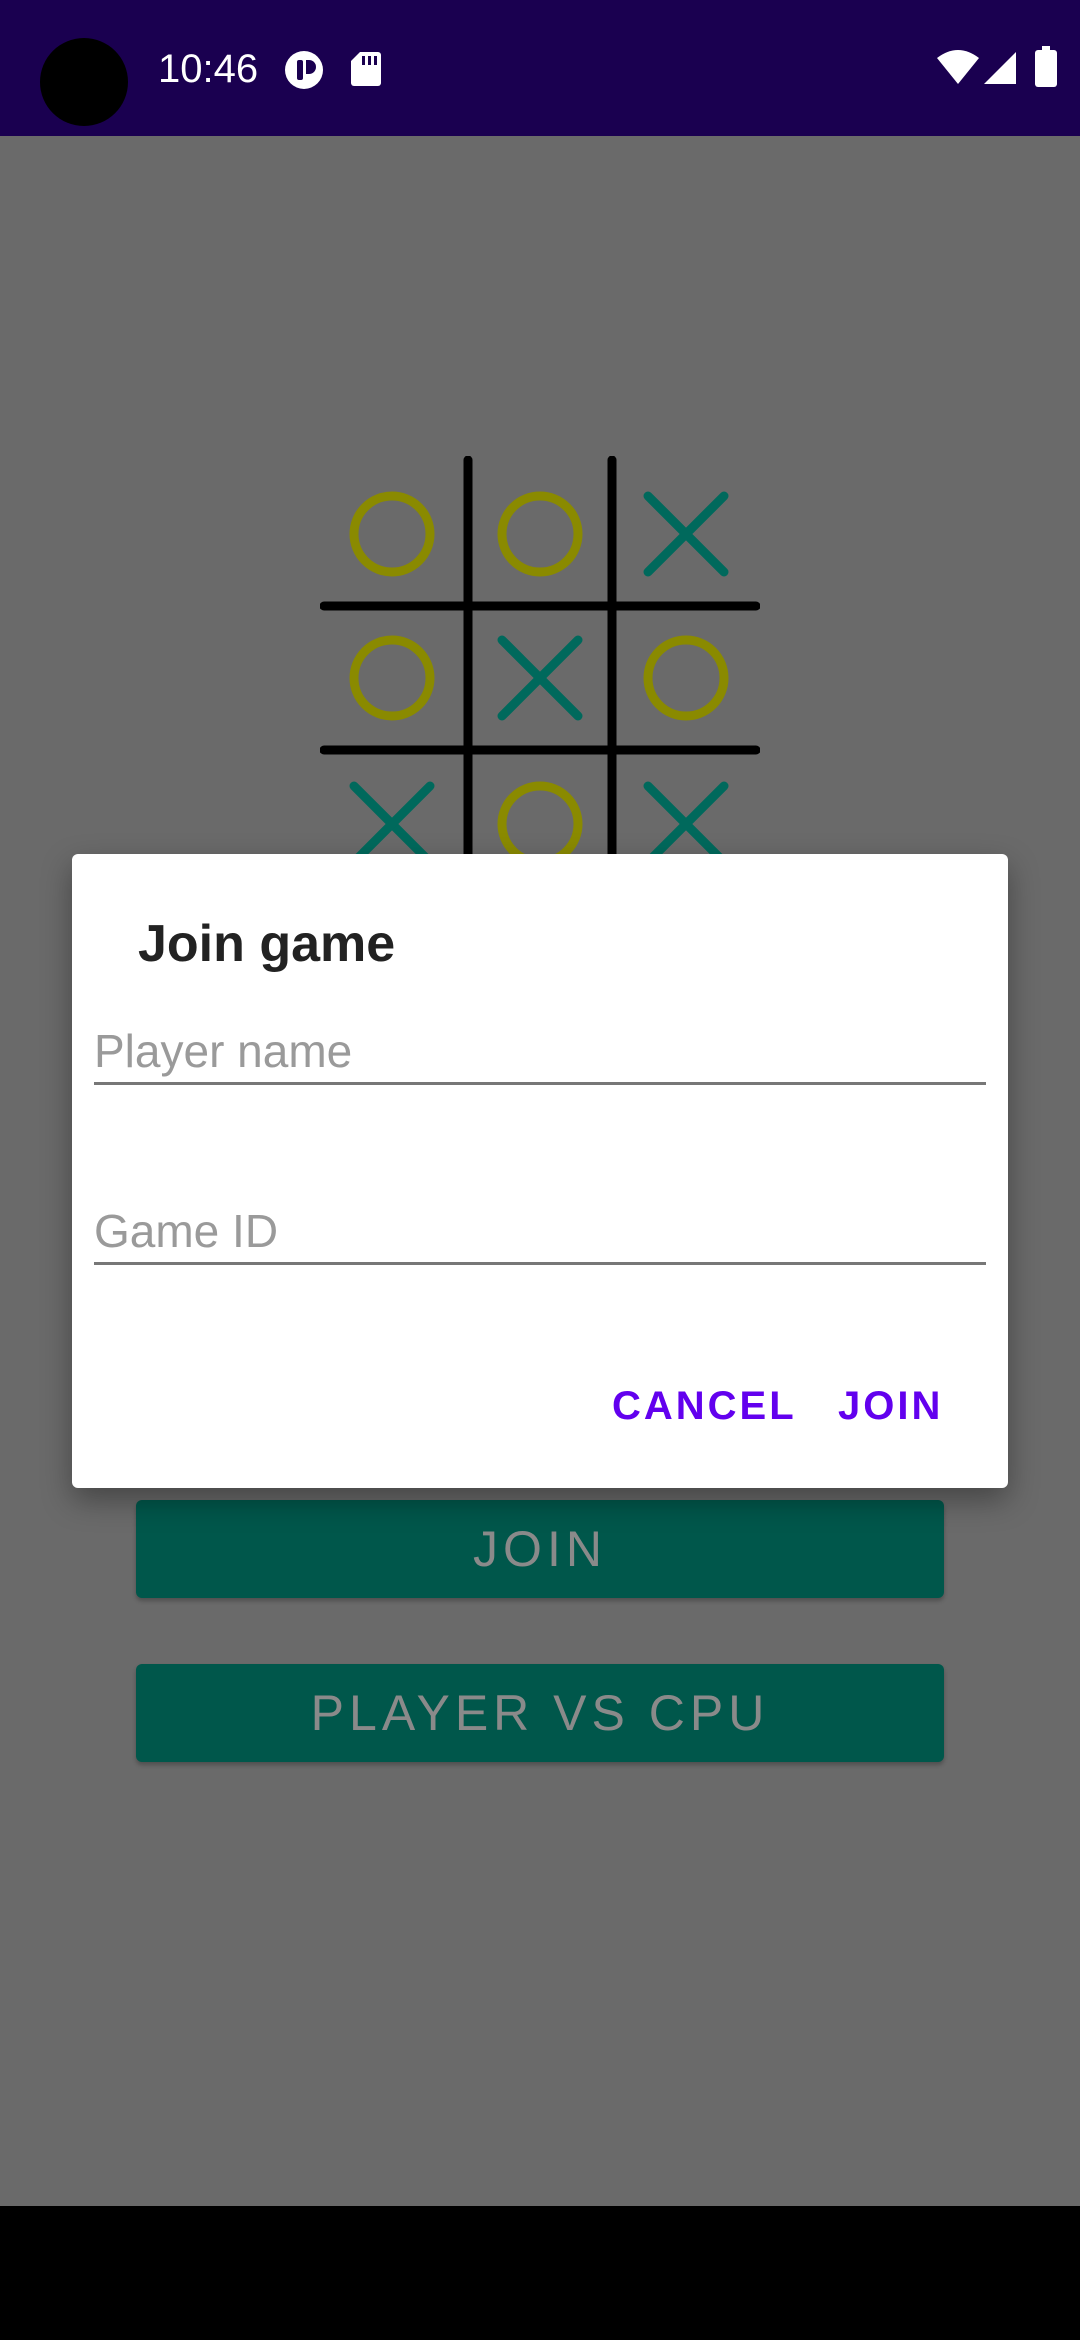  Describe the element at coordinates (1000, 68) in the screenshot. I see `signal-icon` at that location.